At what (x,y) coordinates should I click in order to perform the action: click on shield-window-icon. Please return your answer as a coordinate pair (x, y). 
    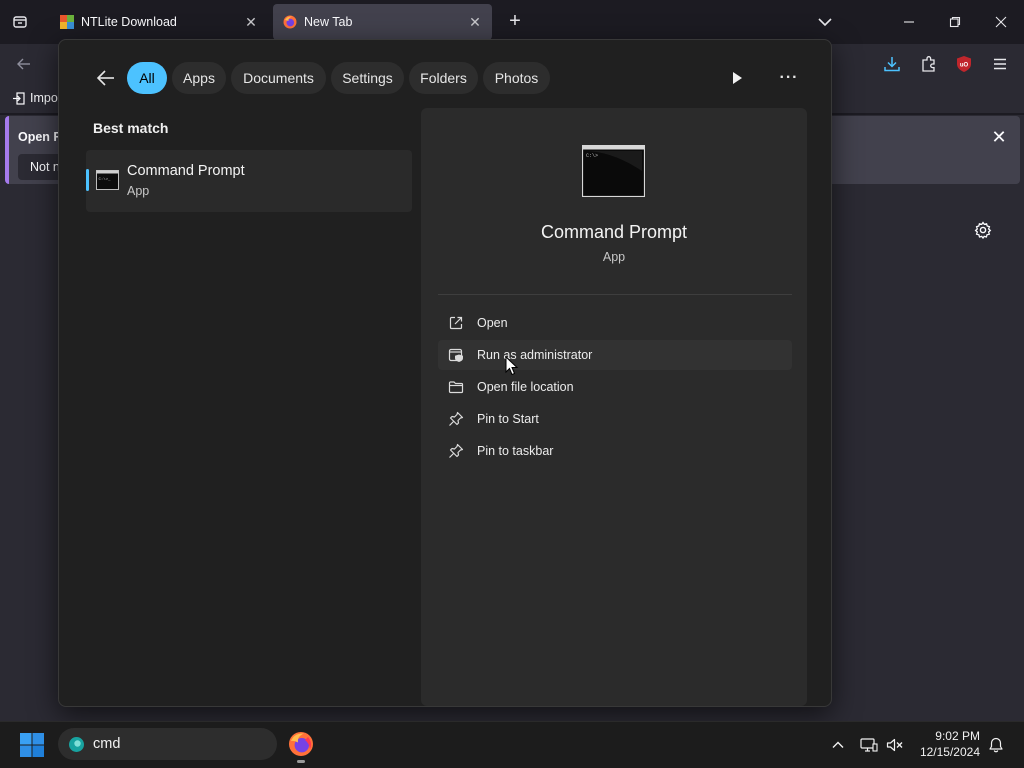
    Looking at the image, I should click on (456, 355).